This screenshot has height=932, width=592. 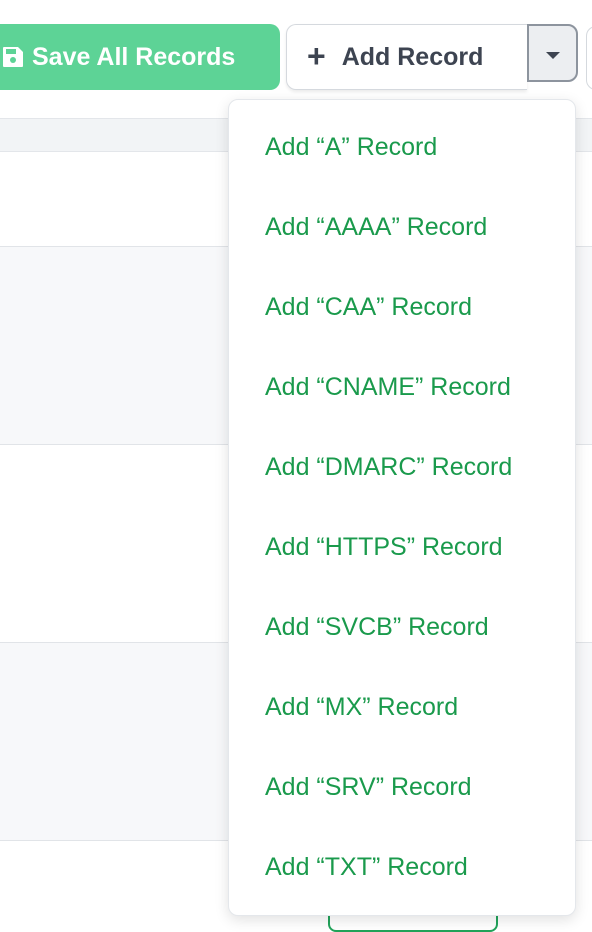 I want to click on save-all-records-label: Save All Records, so click(x=134, y=56).